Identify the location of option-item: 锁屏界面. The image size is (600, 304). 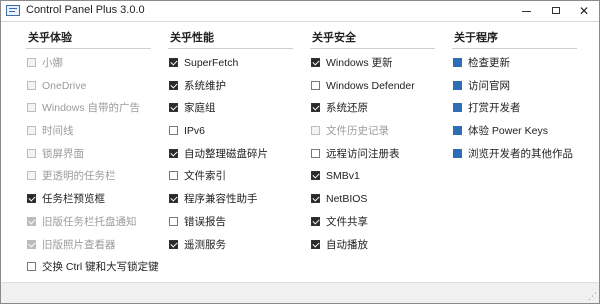
(88, 154).